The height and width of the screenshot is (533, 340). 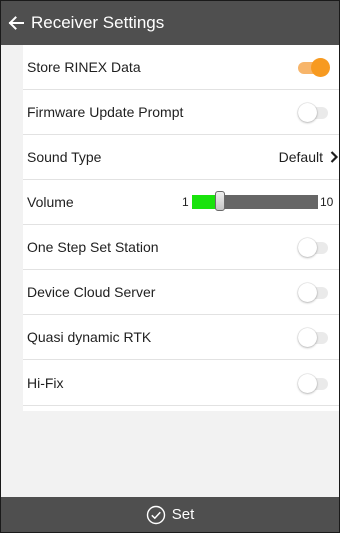 What do you see at coordinates (327, 202) in the screenshot?
I see `volume-max-label: 10` at bounding box center [327, 202].